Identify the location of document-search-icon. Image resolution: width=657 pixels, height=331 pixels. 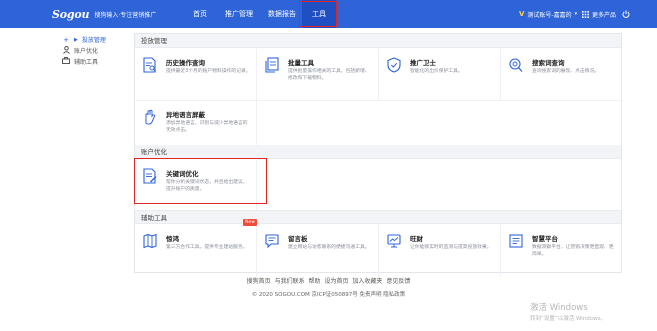
(149, 65).